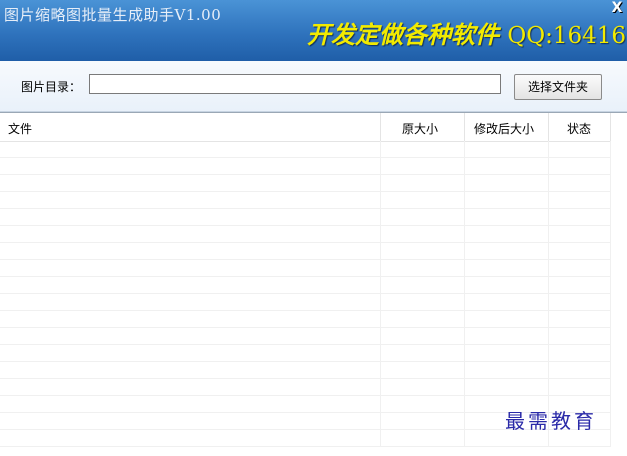 The width and height of the screenshot is (627, 456). What do you see at coordinates (558, 87) in the screenshot?
I see `choose-folder-button: 选择文件夹` at bounding box center [558, 87].